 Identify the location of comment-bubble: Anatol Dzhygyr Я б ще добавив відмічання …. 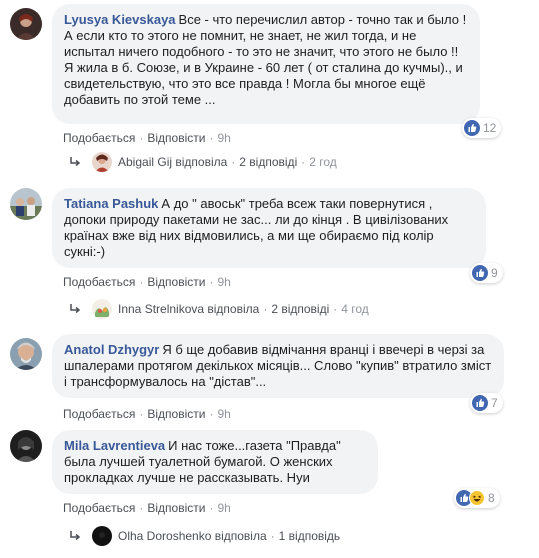
(278, 366).